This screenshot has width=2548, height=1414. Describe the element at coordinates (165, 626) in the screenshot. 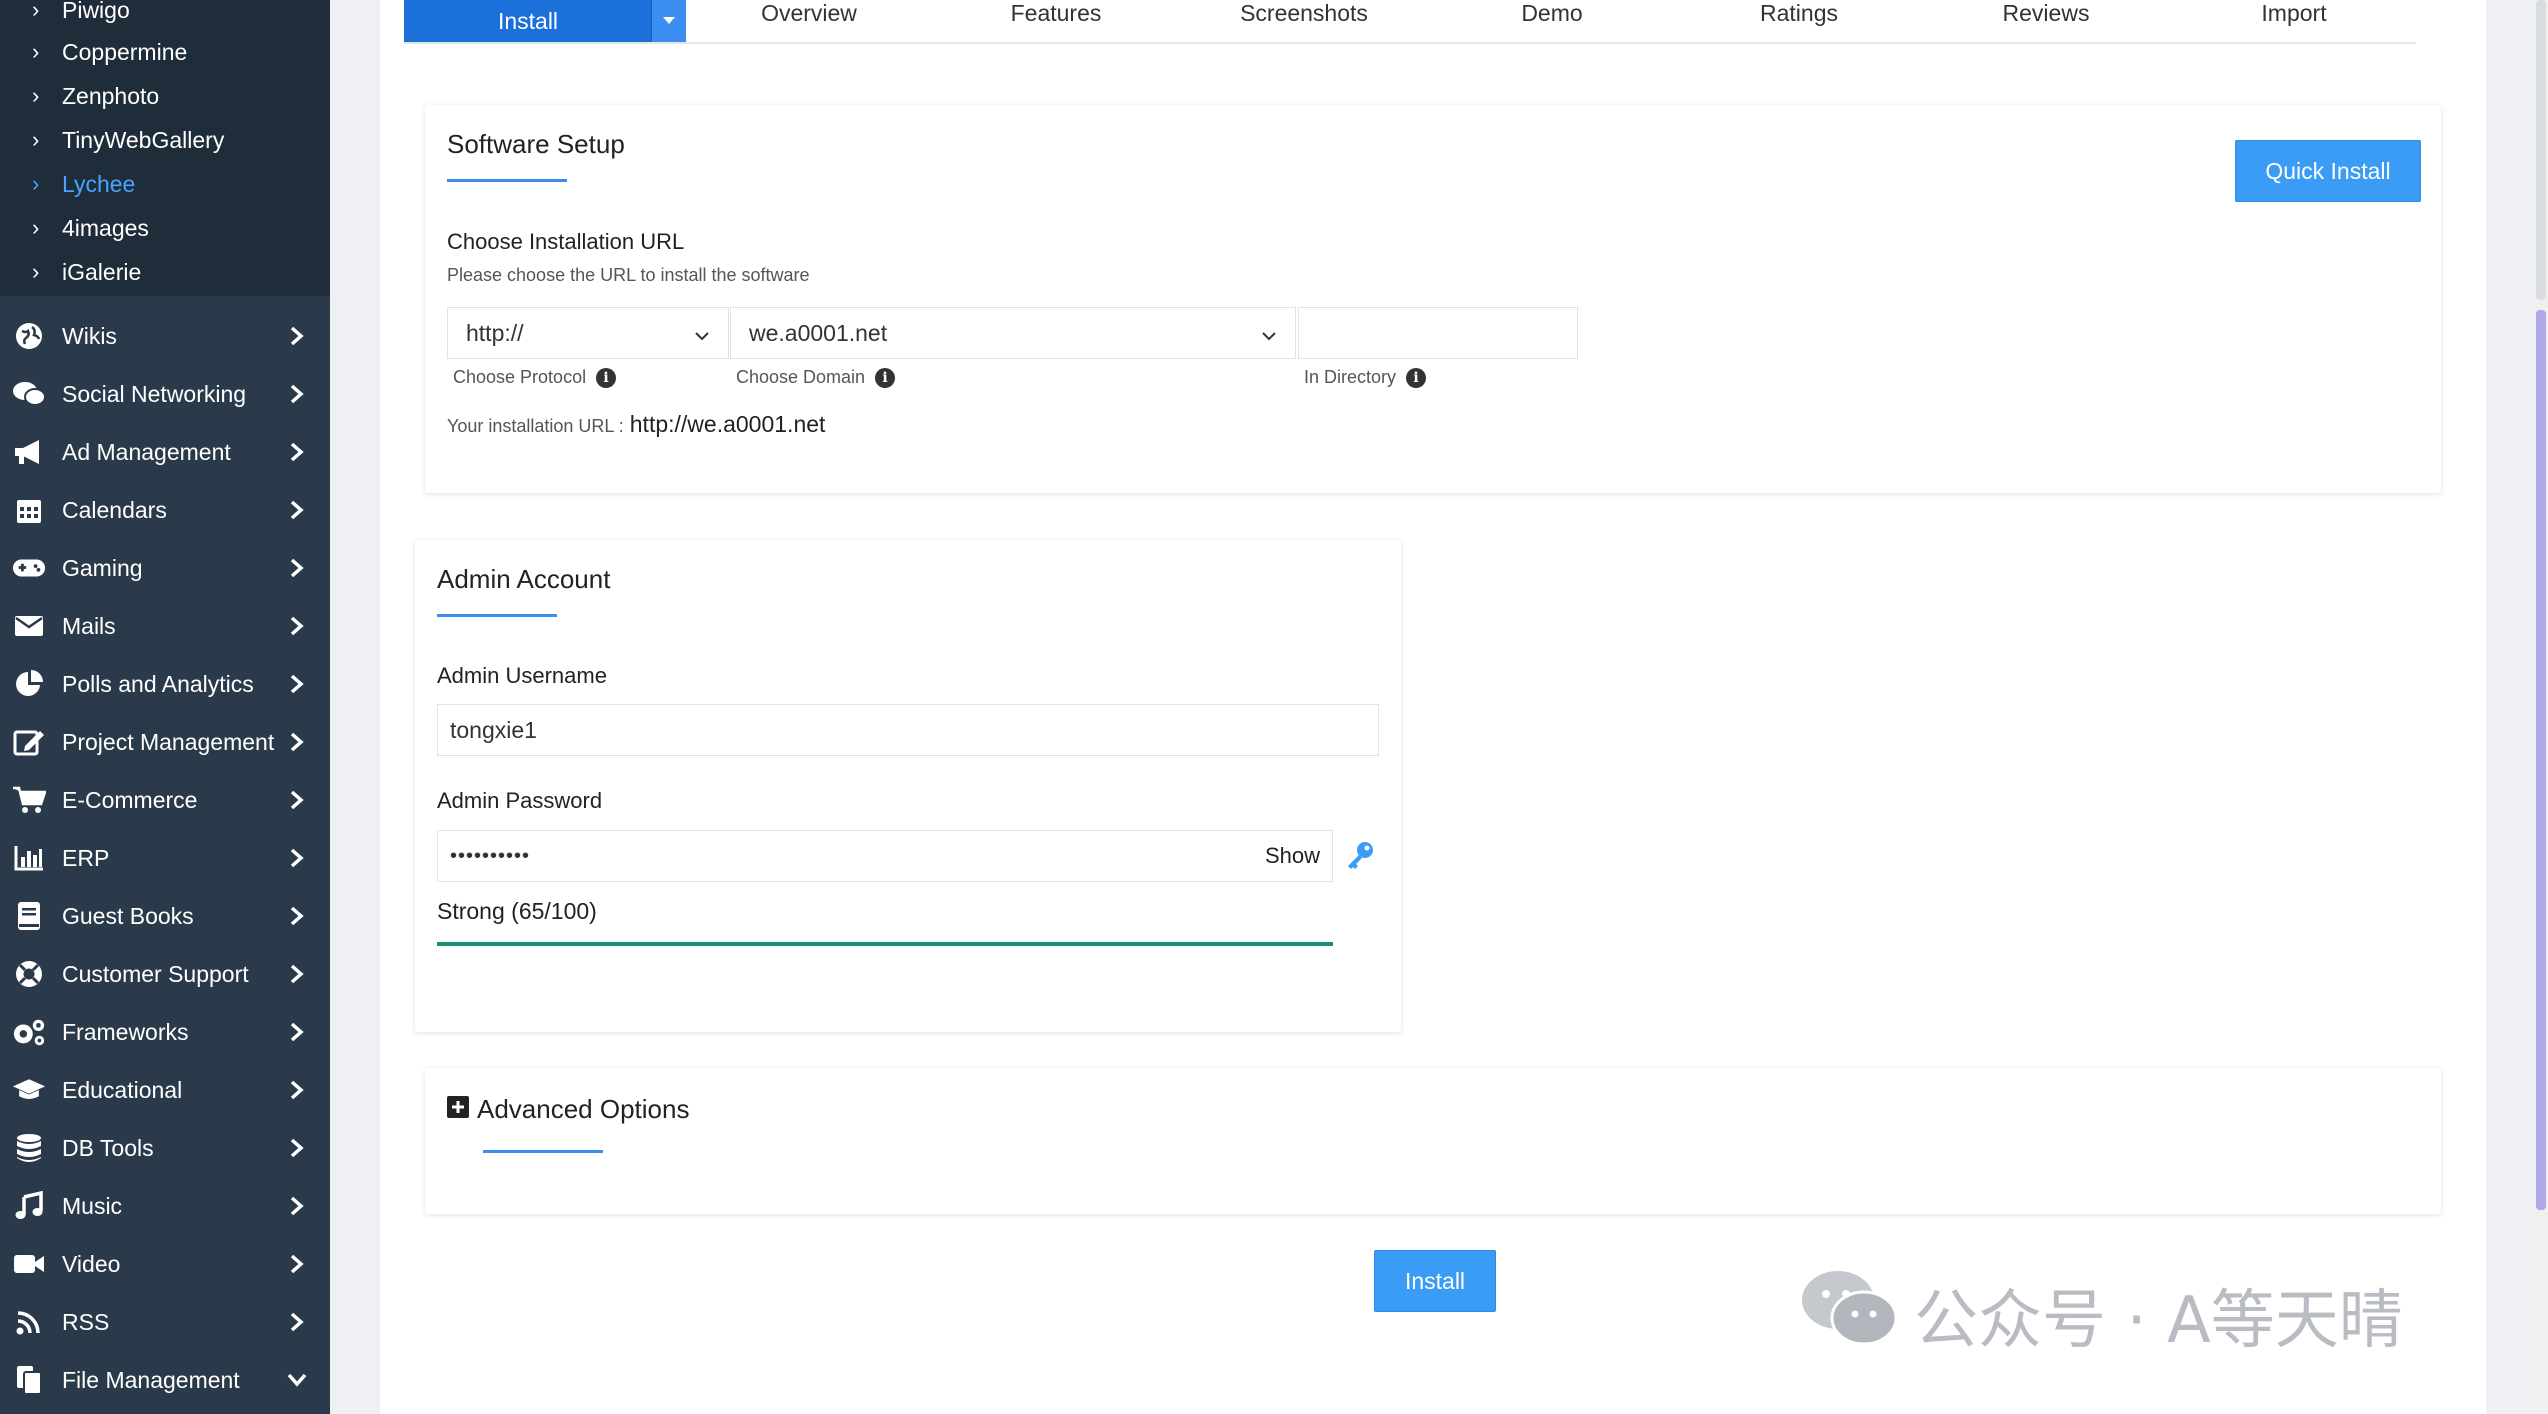

I see `sidebar-item-mails: Mails` at that location.